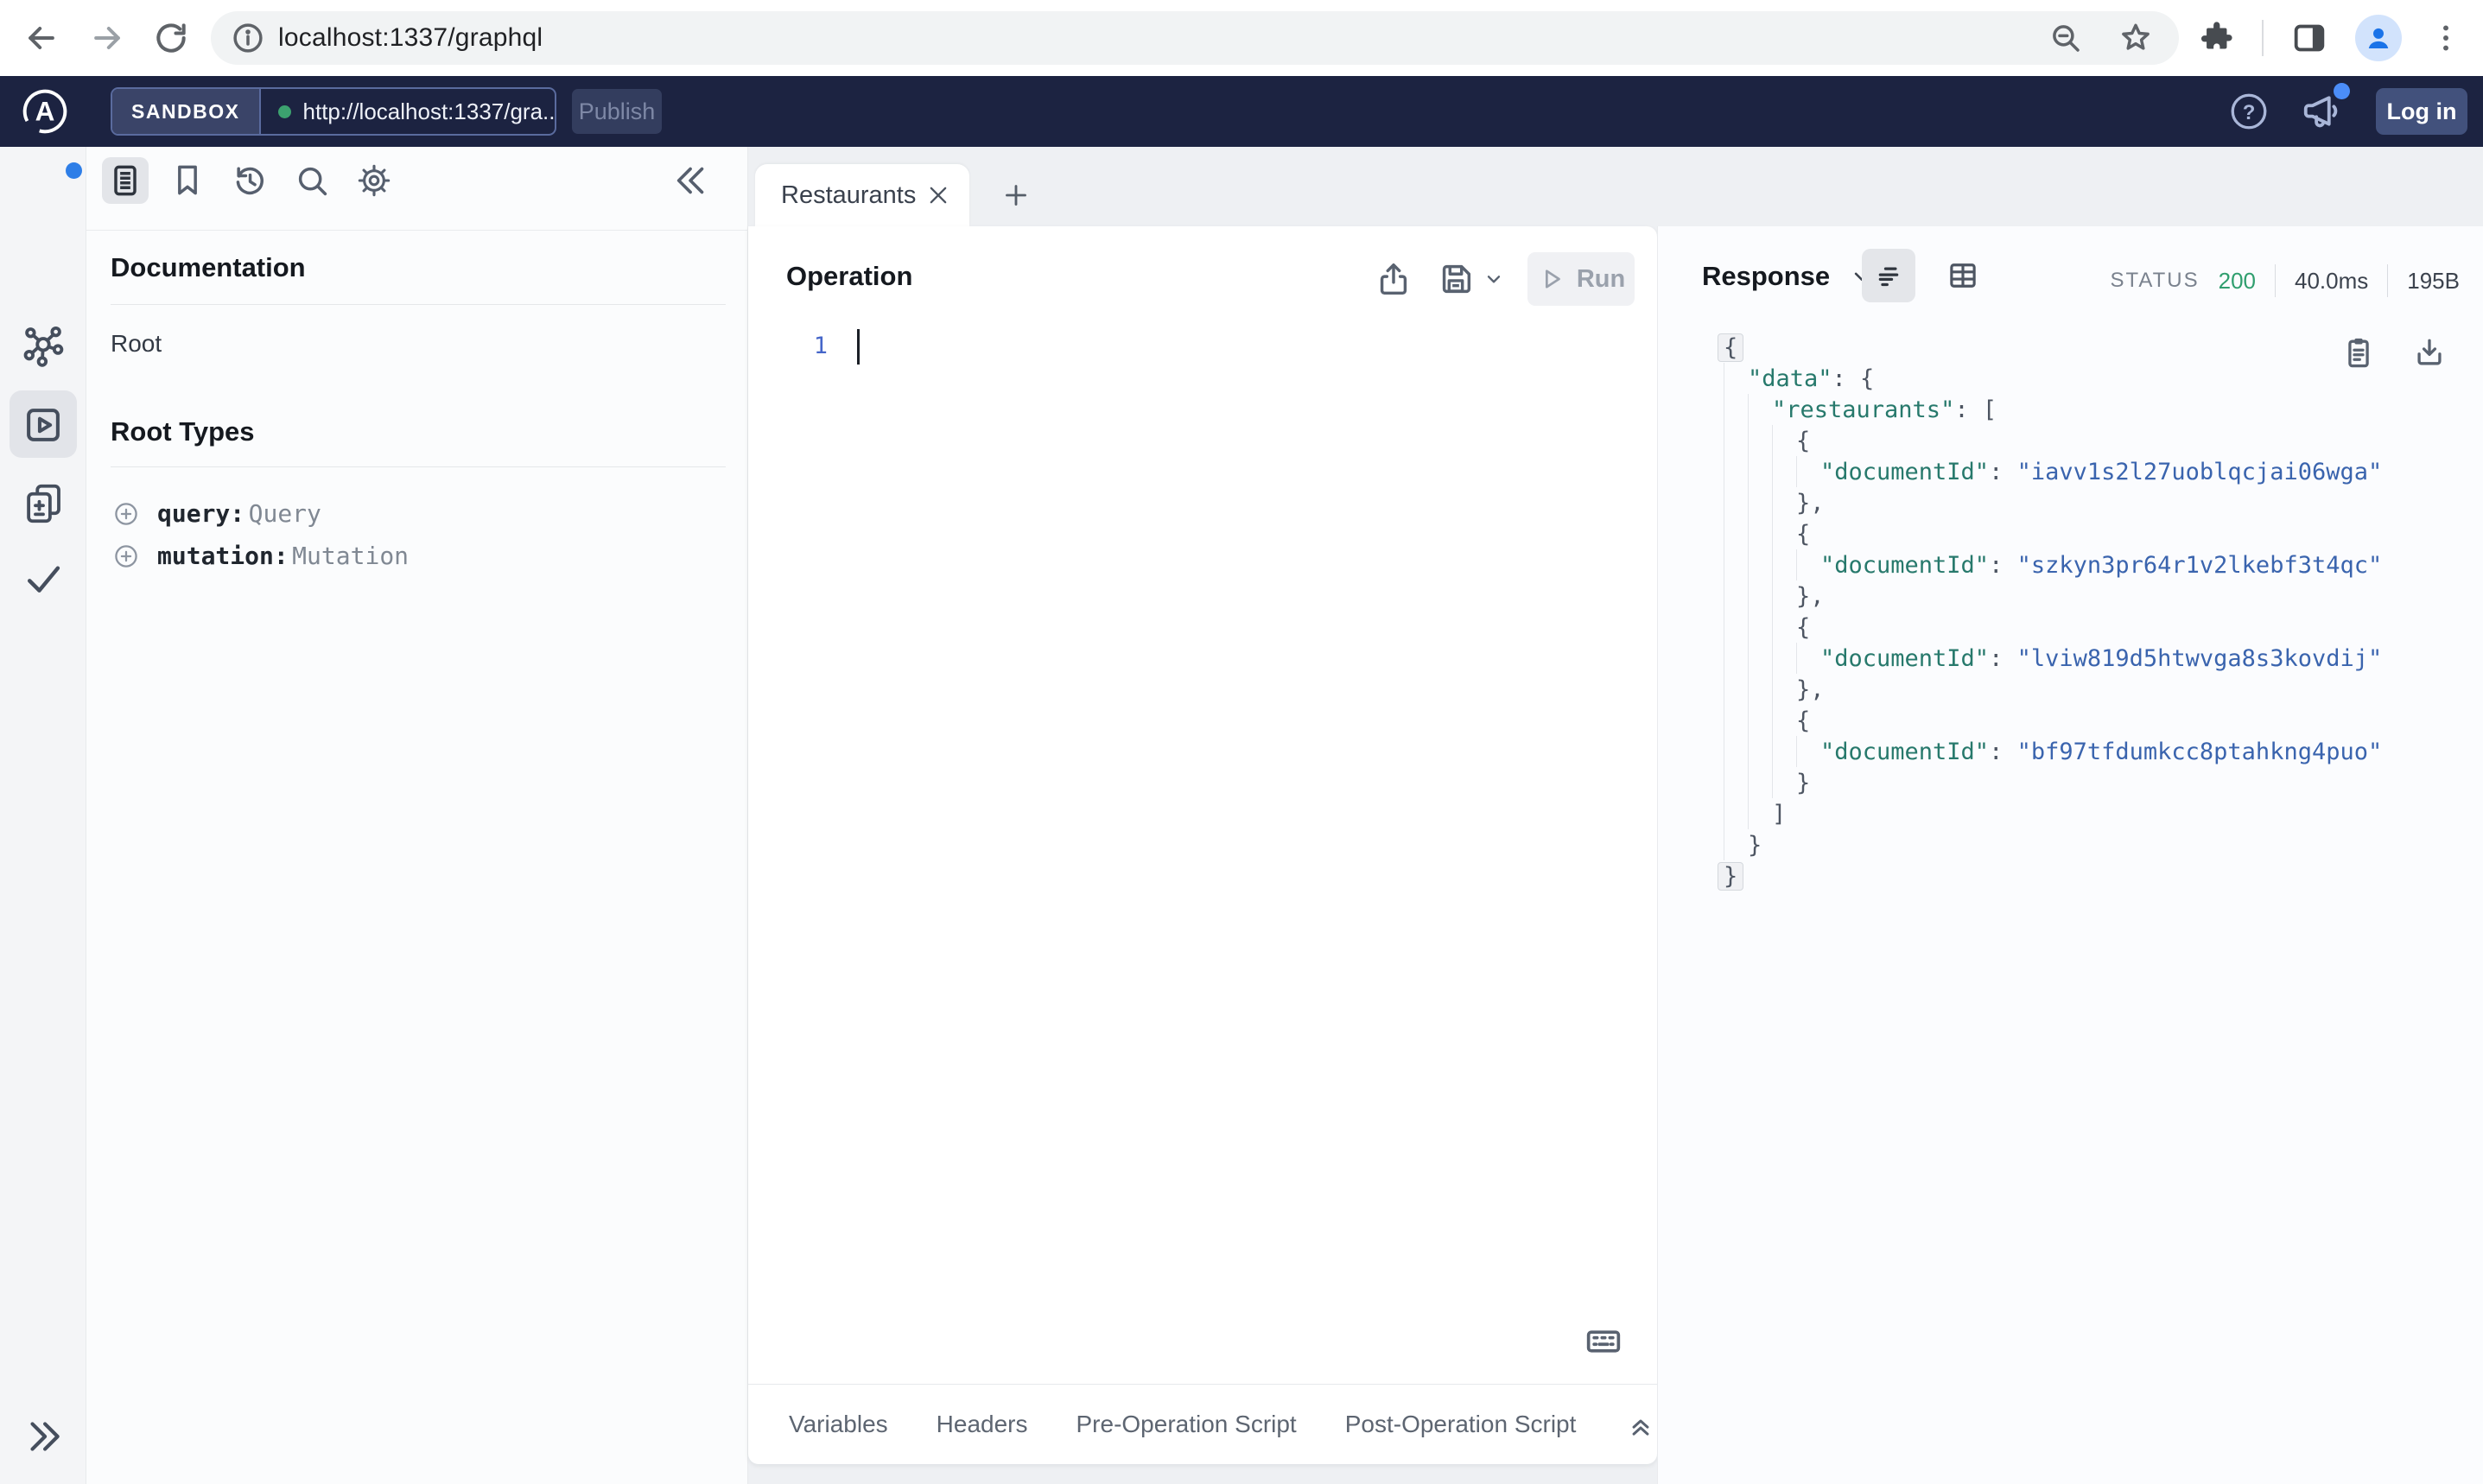  What do you see at coordinates (2446, 38) in the screenshot?
I see `browser-menu-icon` at bounding box center [2446, 38].